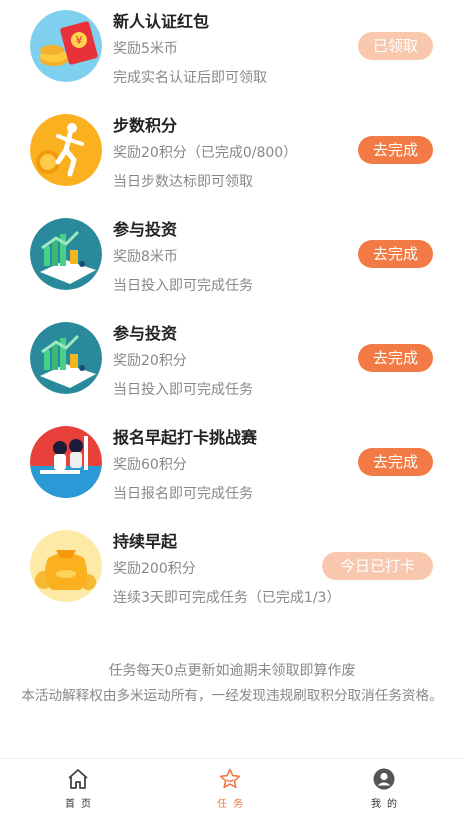 The image size is (464, 817). I want to click on task-reward: 奖励200积分, so click(154, 569).